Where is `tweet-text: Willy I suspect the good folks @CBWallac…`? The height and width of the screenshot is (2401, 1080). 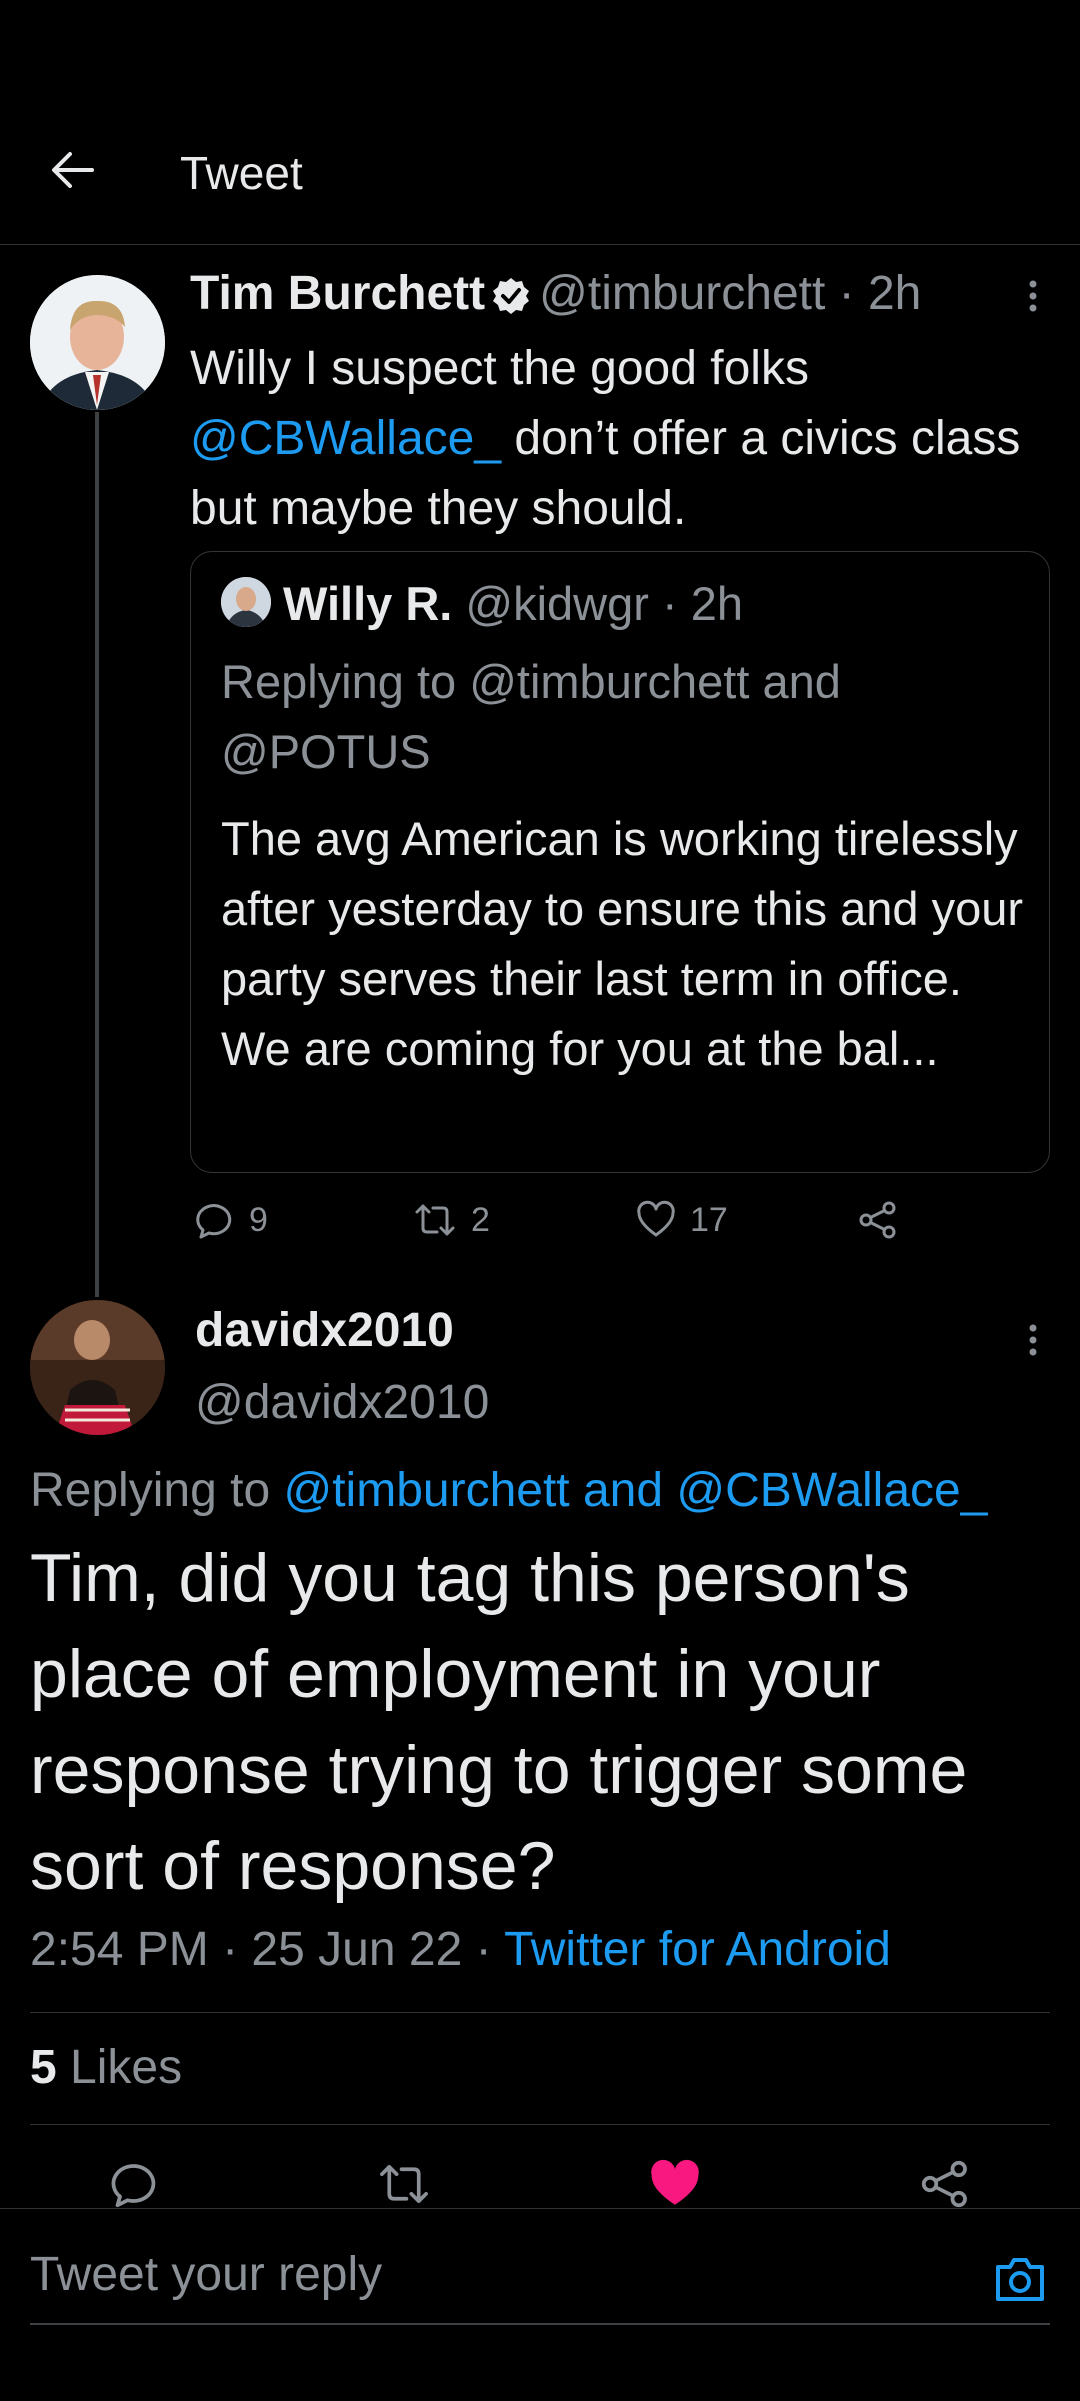
tweet-text: Willy I suspect the good folks @CBWallac… is located at coordinates (620, 439).